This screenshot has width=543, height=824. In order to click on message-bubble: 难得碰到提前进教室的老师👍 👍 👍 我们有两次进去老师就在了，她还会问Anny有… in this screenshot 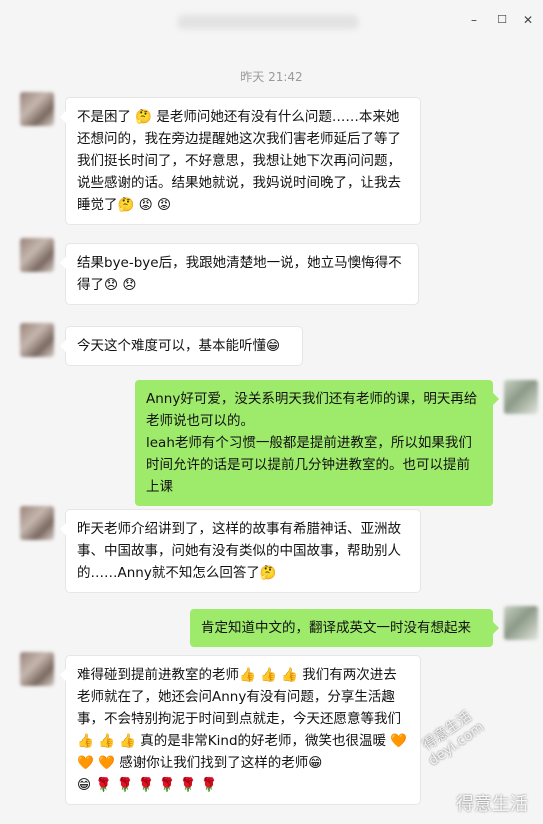, I will do `click(240, 730)`.